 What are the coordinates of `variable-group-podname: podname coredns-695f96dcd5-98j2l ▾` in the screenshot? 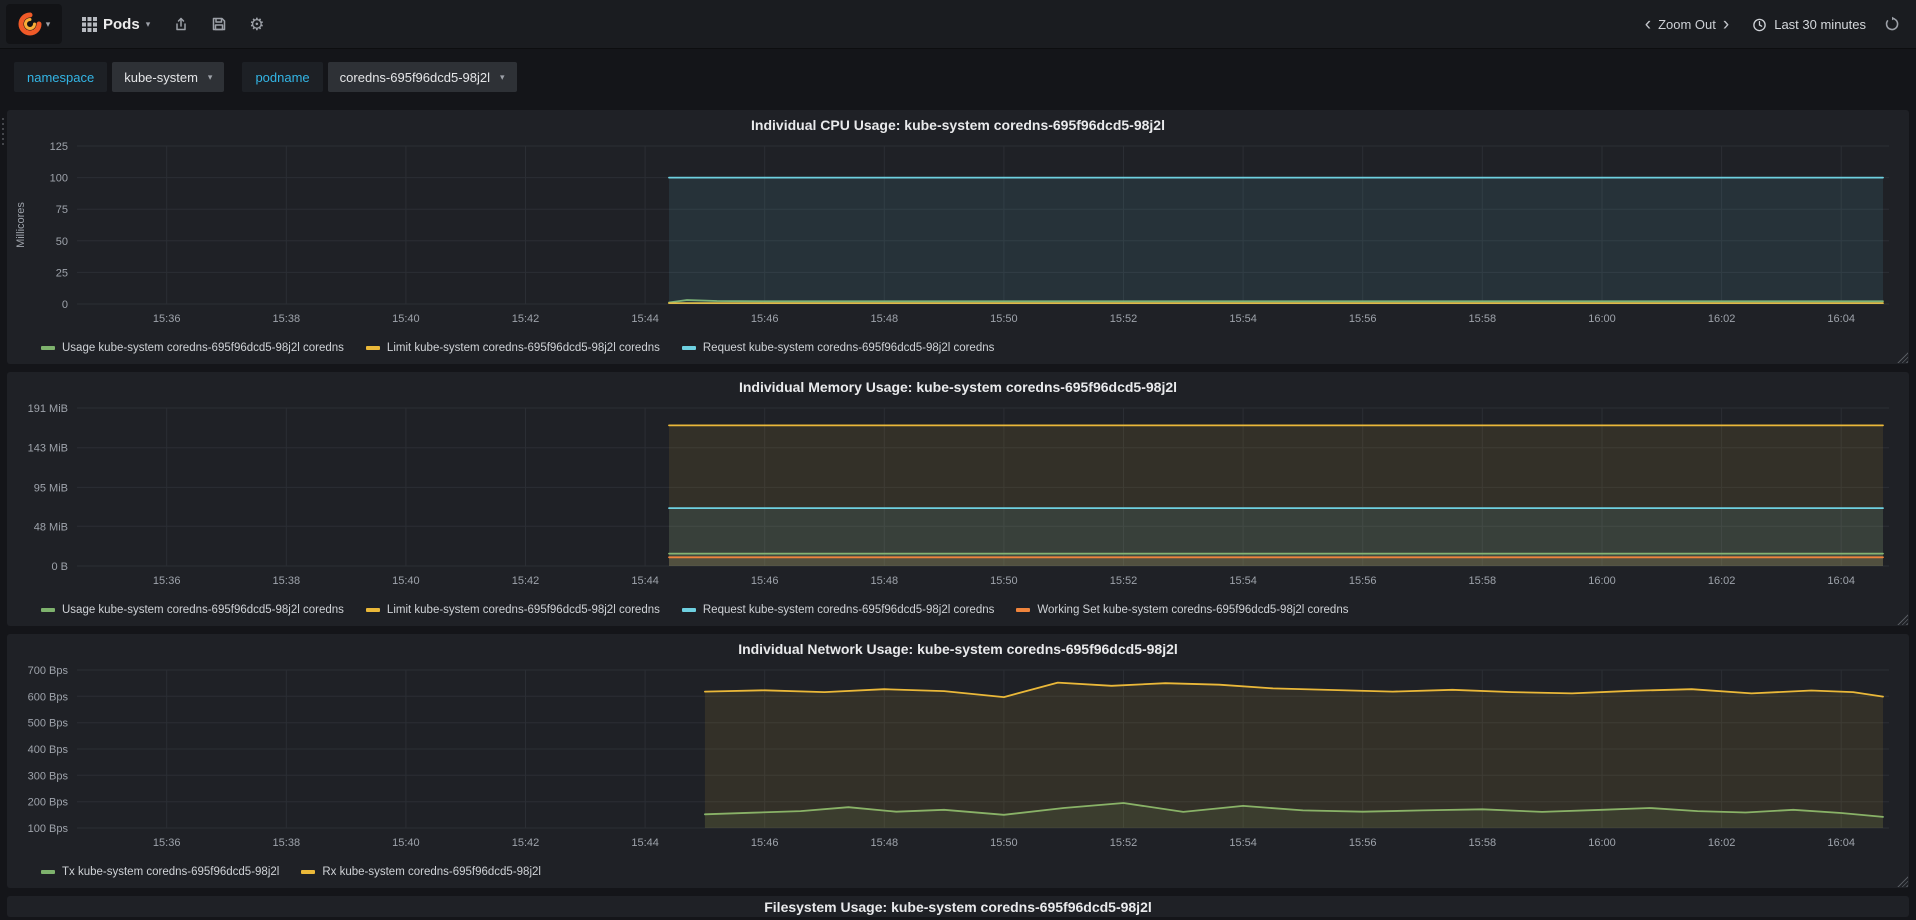 It's located at (379, 77).